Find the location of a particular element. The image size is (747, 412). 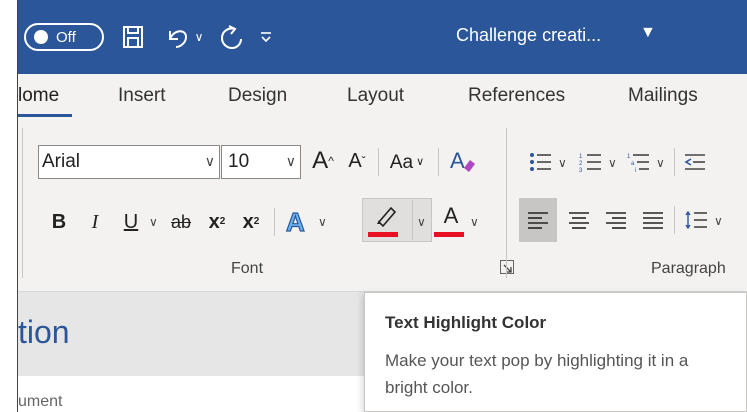

align-right-button is located at coordinates (616, 220).